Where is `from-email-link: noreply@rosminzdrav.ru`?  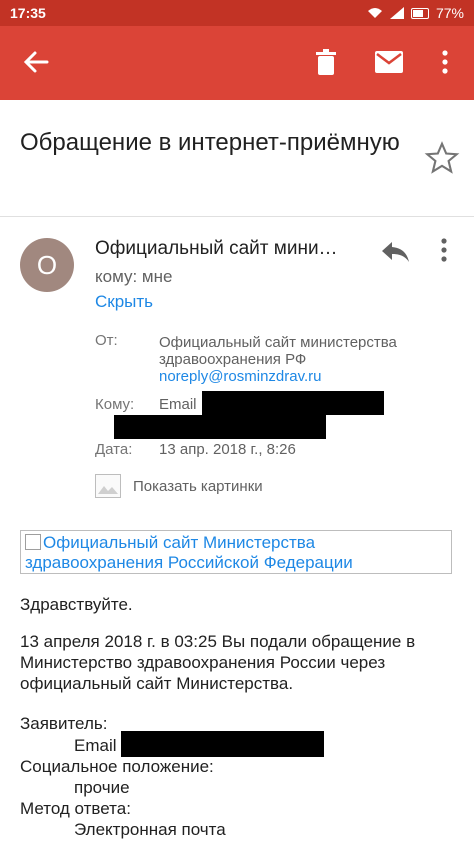
from-email-link: noreply@rosminzdrav.ru is located at coordinates (299, 376).